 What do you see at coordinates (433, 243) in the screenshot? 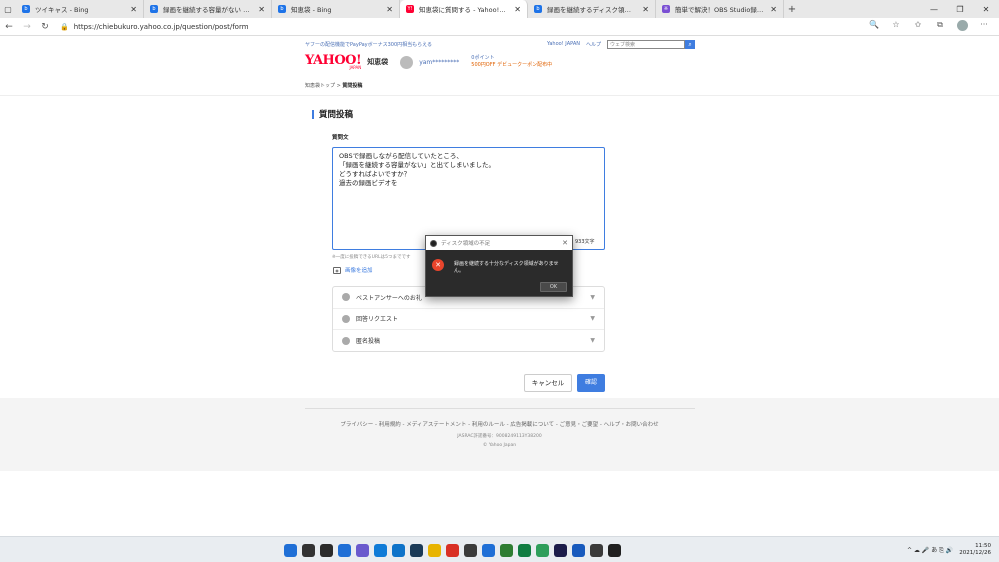
I see `obs-icon` at bounding box center [433, 243].